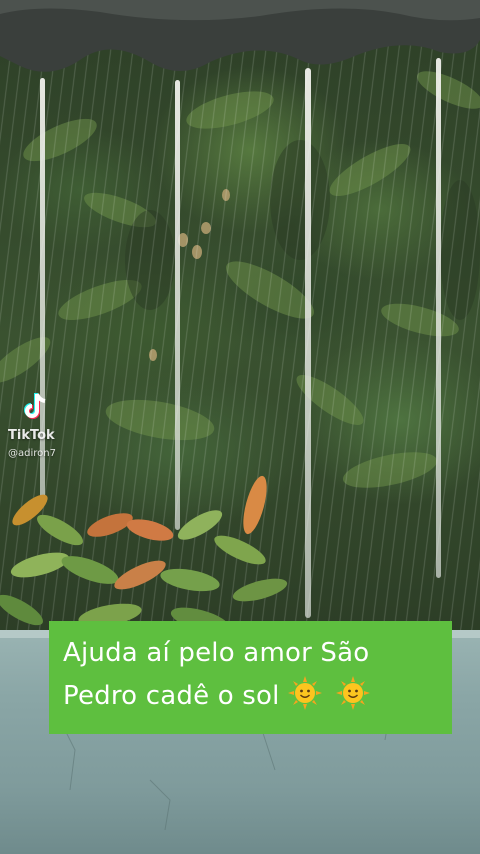 The height and width of the screenshot is (854, 480). I want to click on tiktok-watermark: TikTok @adiron7, so click(53, 429).